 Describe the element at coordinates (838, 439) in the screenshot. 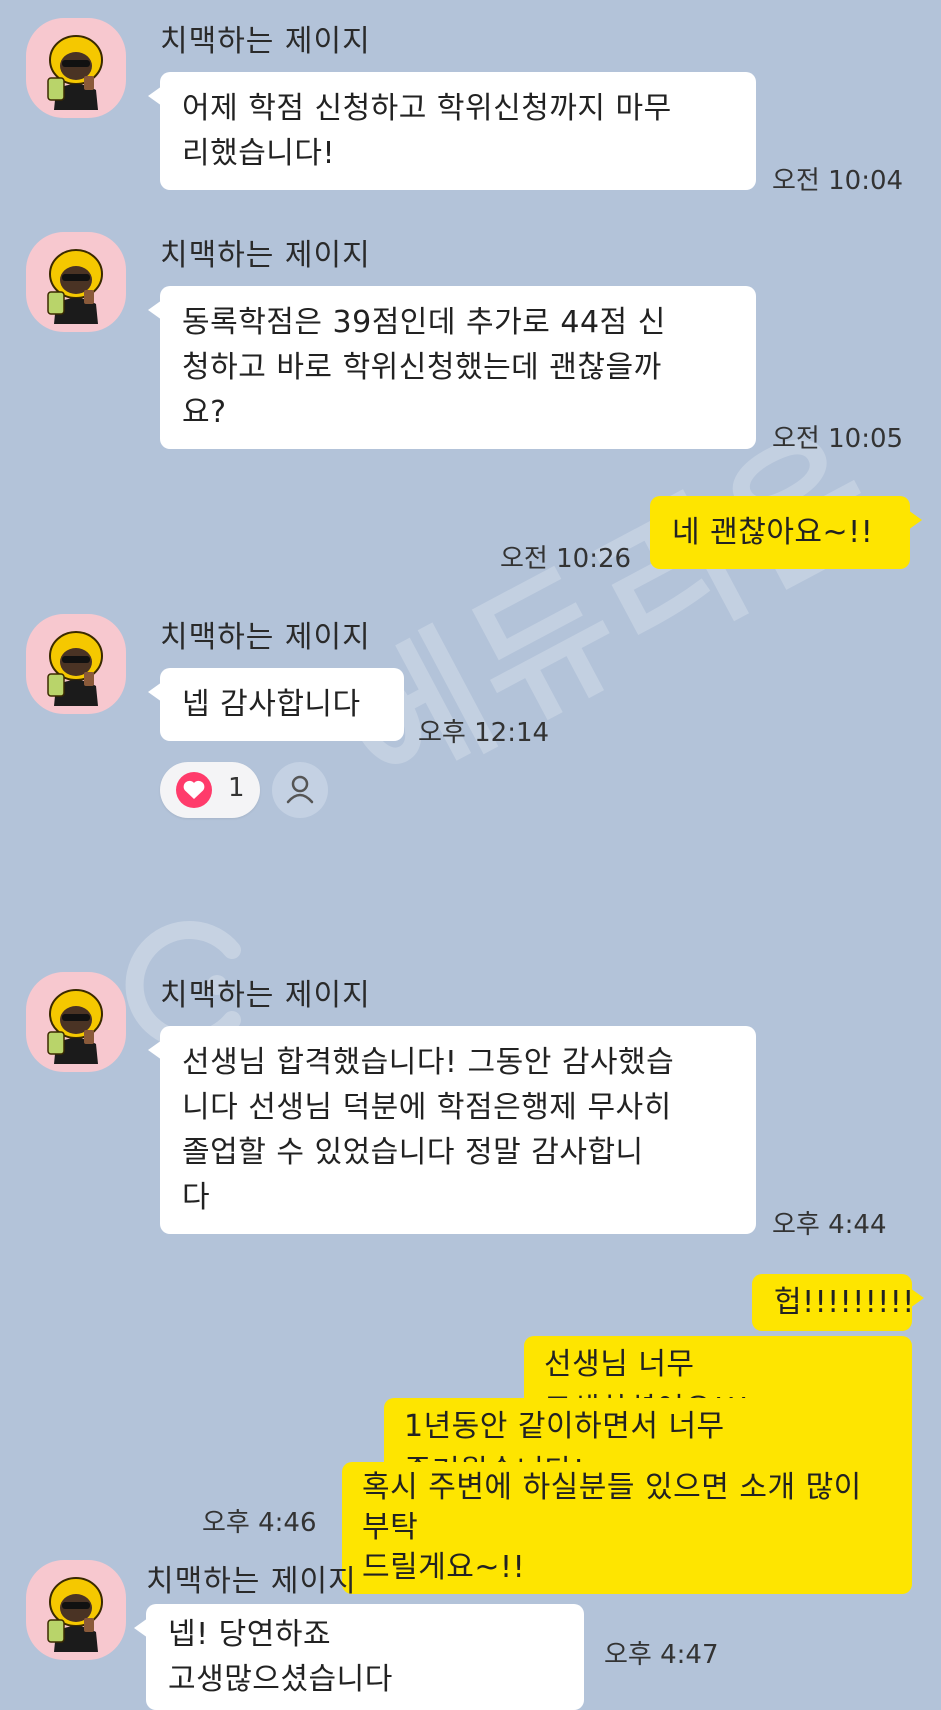

I see `message-time: 오전 10:05` at that location.